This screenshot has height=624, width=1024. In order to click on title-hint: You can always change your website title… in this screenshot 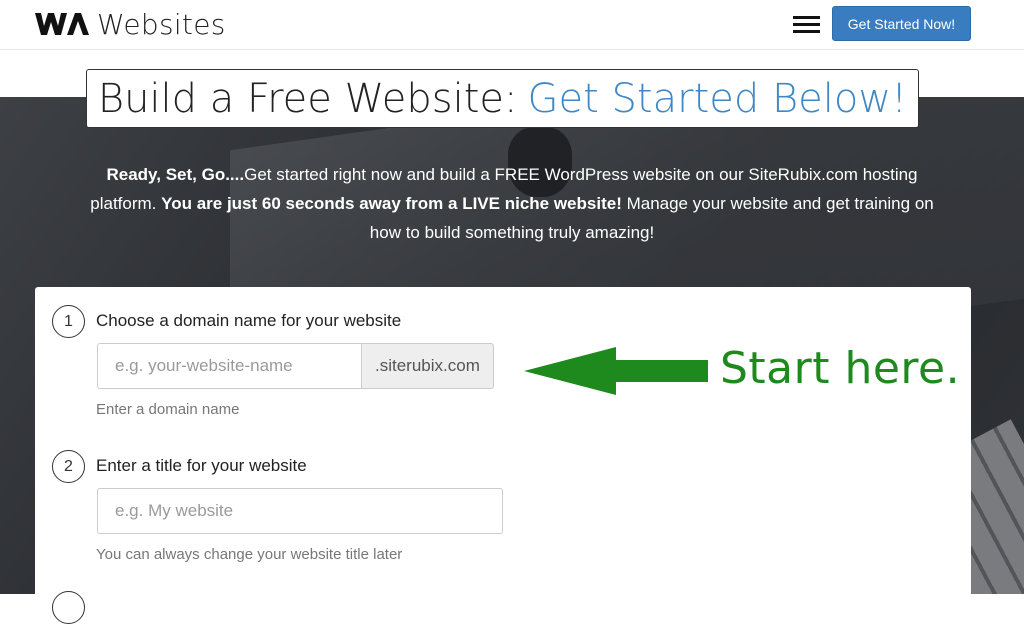, I will do `click(249, 554)`.